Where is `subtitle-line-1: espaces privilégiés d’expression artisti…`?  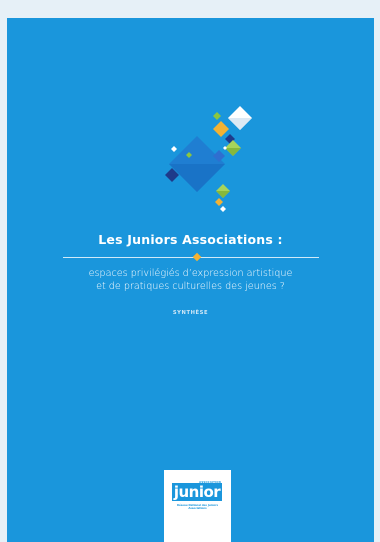
subtitle-line-1: espaces privilégiés d’expression artisti… is located at coordinates (190, 273).